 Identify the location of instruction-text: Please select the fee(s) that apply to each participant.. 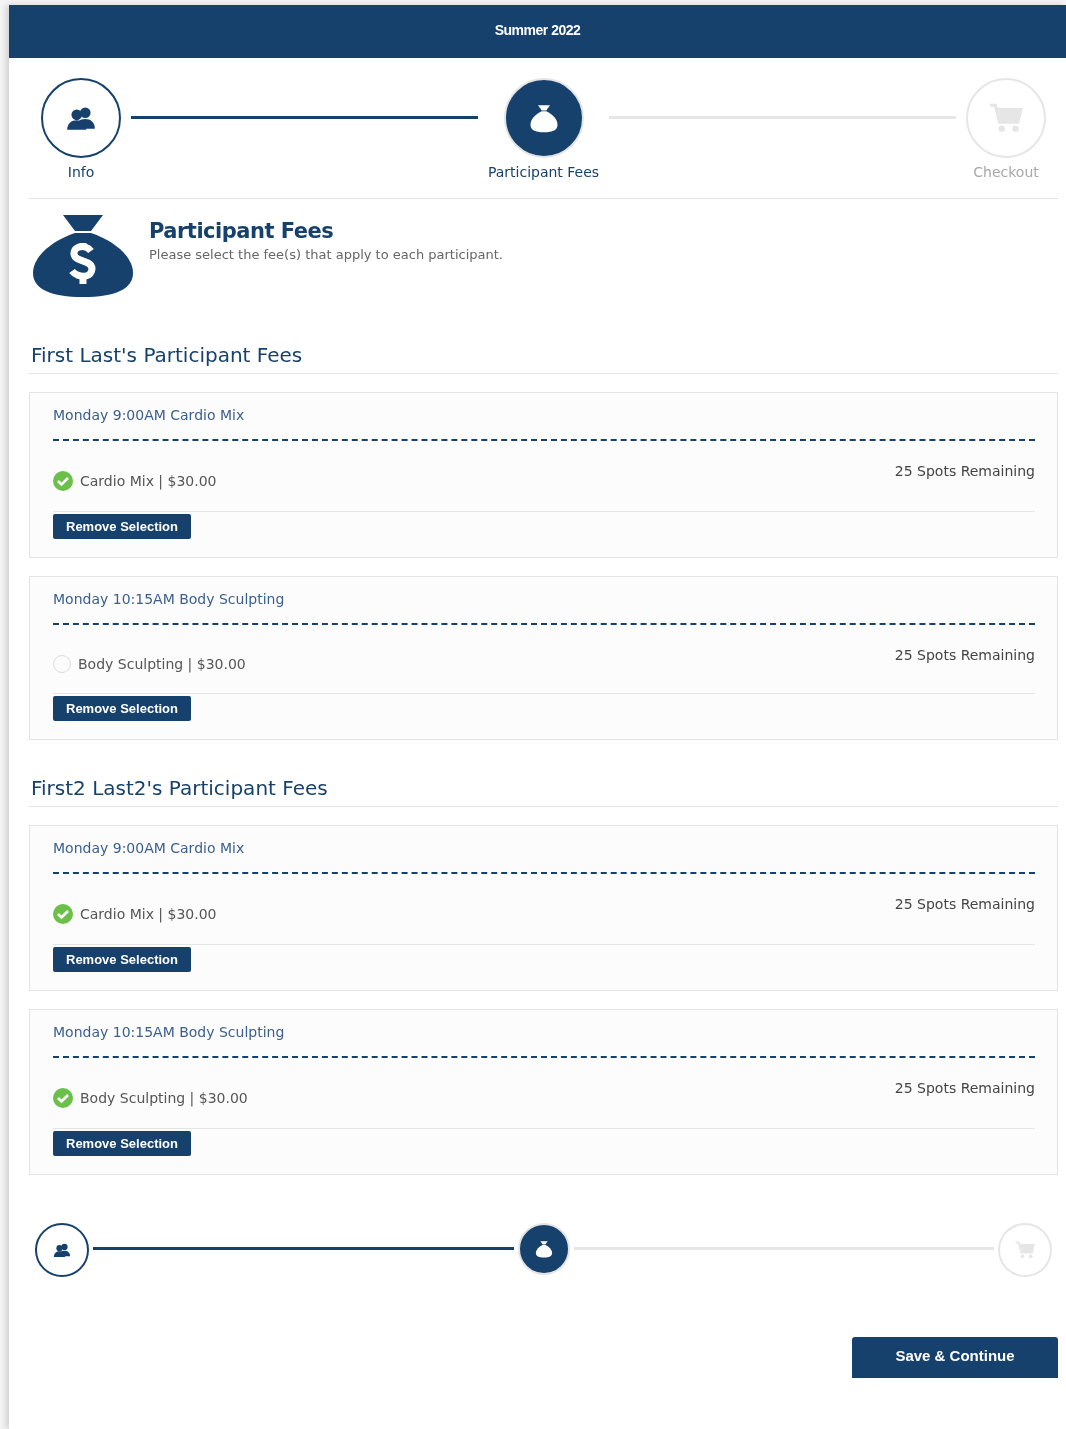
(326, 254).